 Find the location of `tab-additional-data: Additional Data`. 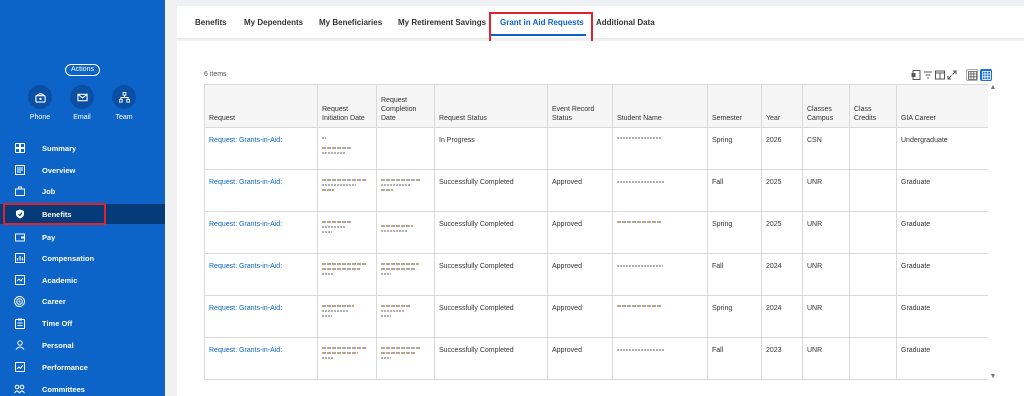

tab-additional-data: Additional Data is located at coordinates (625, 22).